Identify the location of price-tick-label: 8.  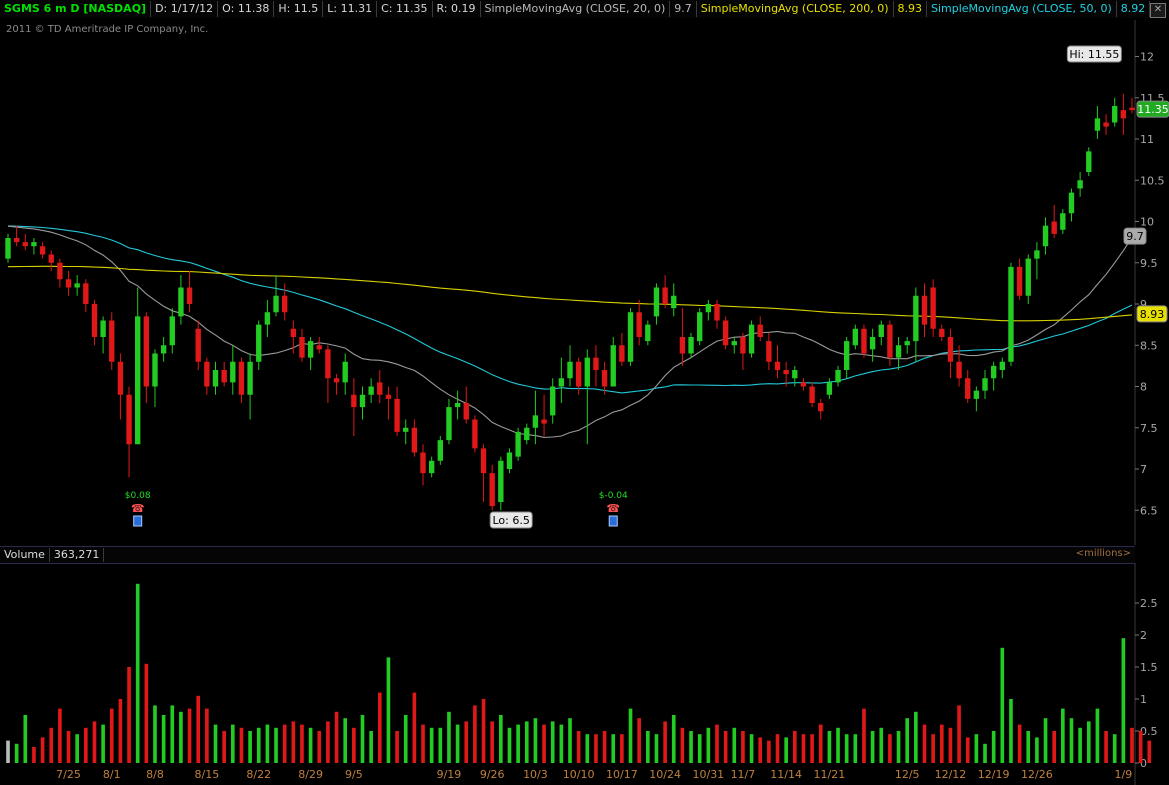
(1143, 387).